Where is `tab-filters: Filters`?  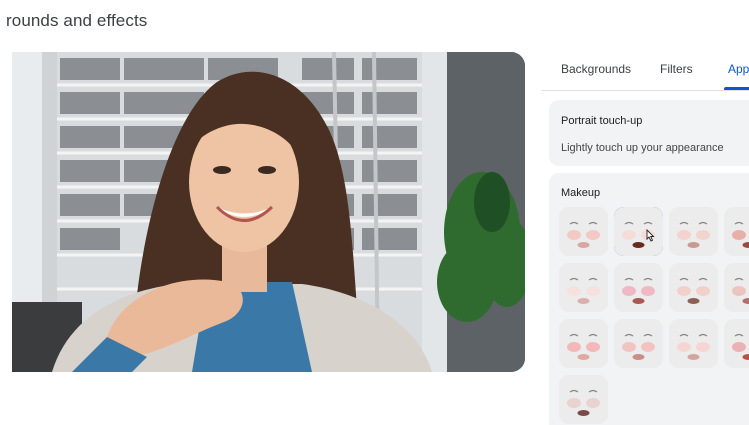 tab-filters: Filters is located at coordinates (676, 69).